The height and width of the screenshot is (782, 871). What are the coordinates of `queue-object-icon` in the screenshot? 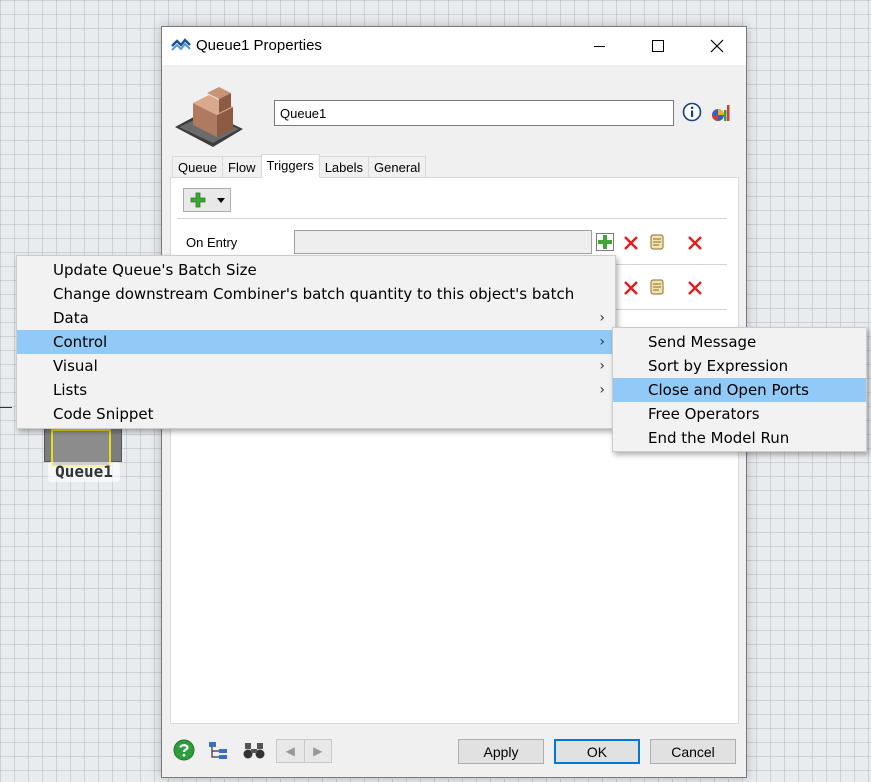 It's located at (209, 117).